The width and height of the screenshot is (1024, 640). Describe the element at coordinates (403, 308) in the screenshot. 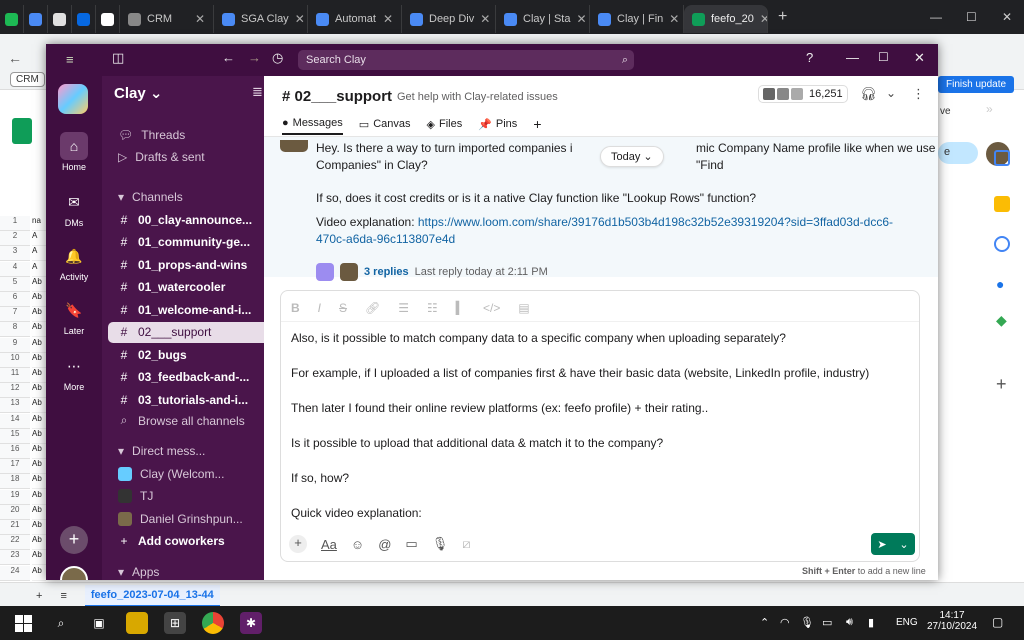

I see `numbered-list-icon: ☰` at that location.